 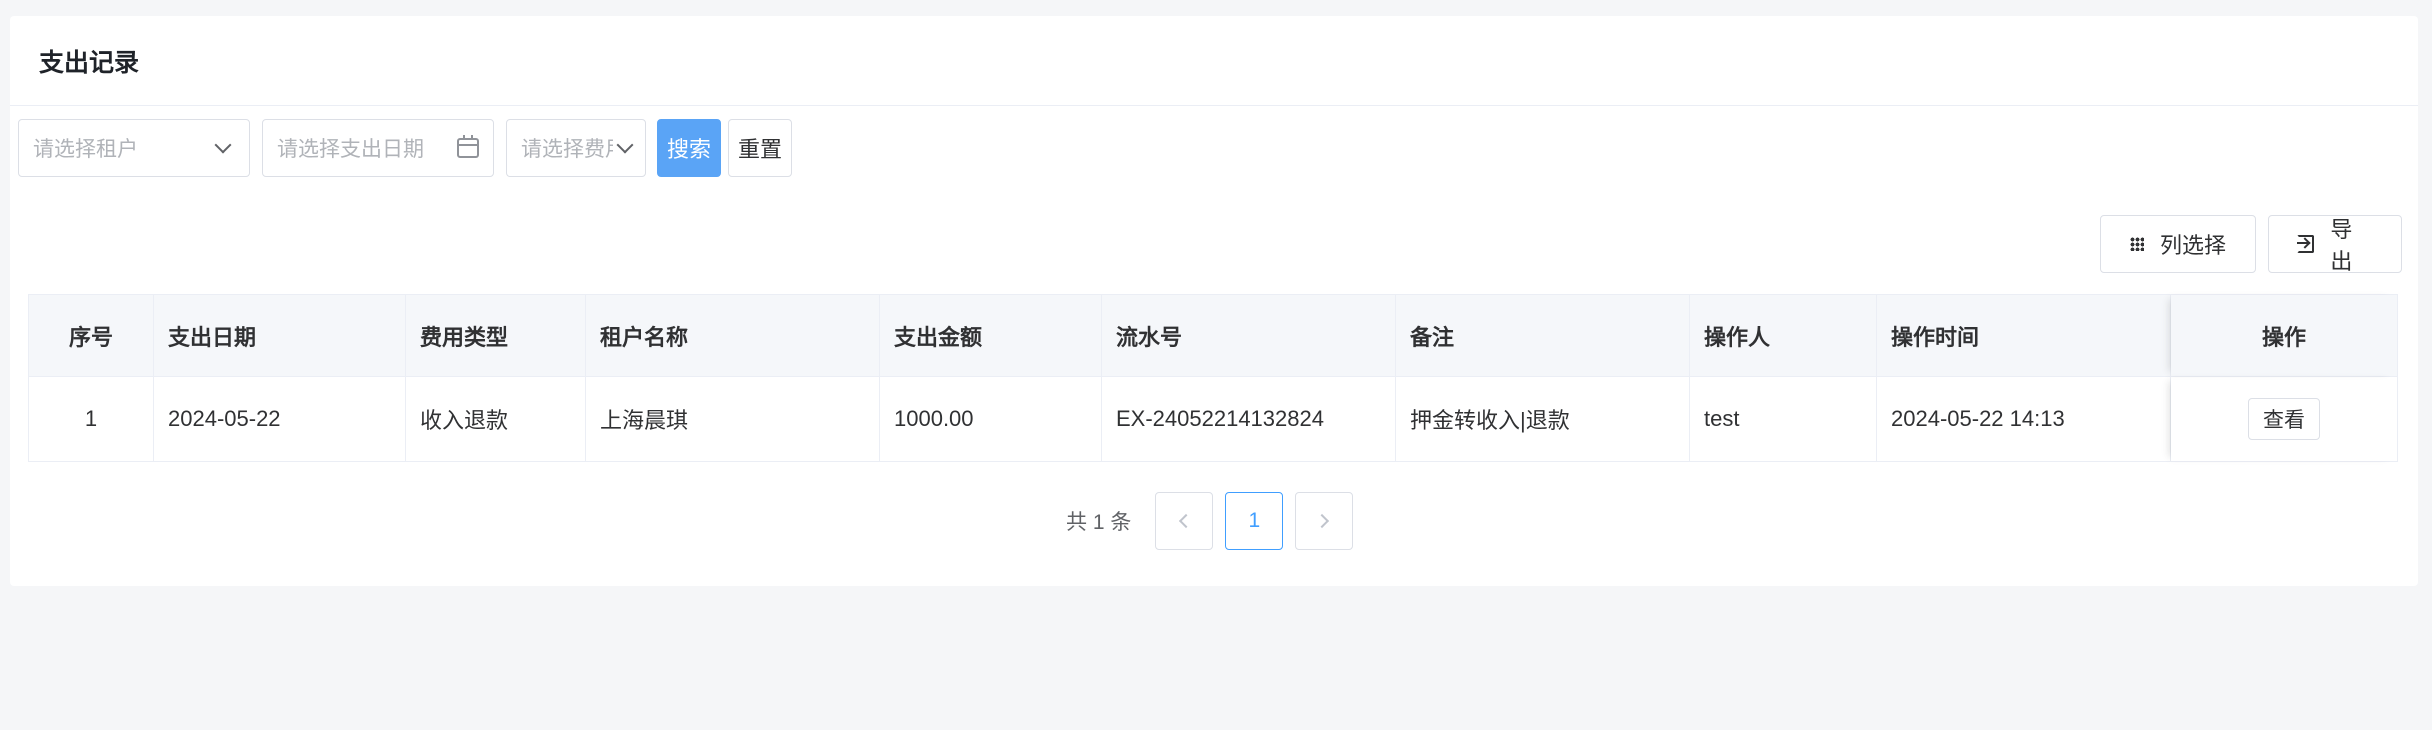 What do you see at coordinates (280, 419) in the screenshot?
I see `cell-date: 2024-05-22` at bounding box center [280, 419].